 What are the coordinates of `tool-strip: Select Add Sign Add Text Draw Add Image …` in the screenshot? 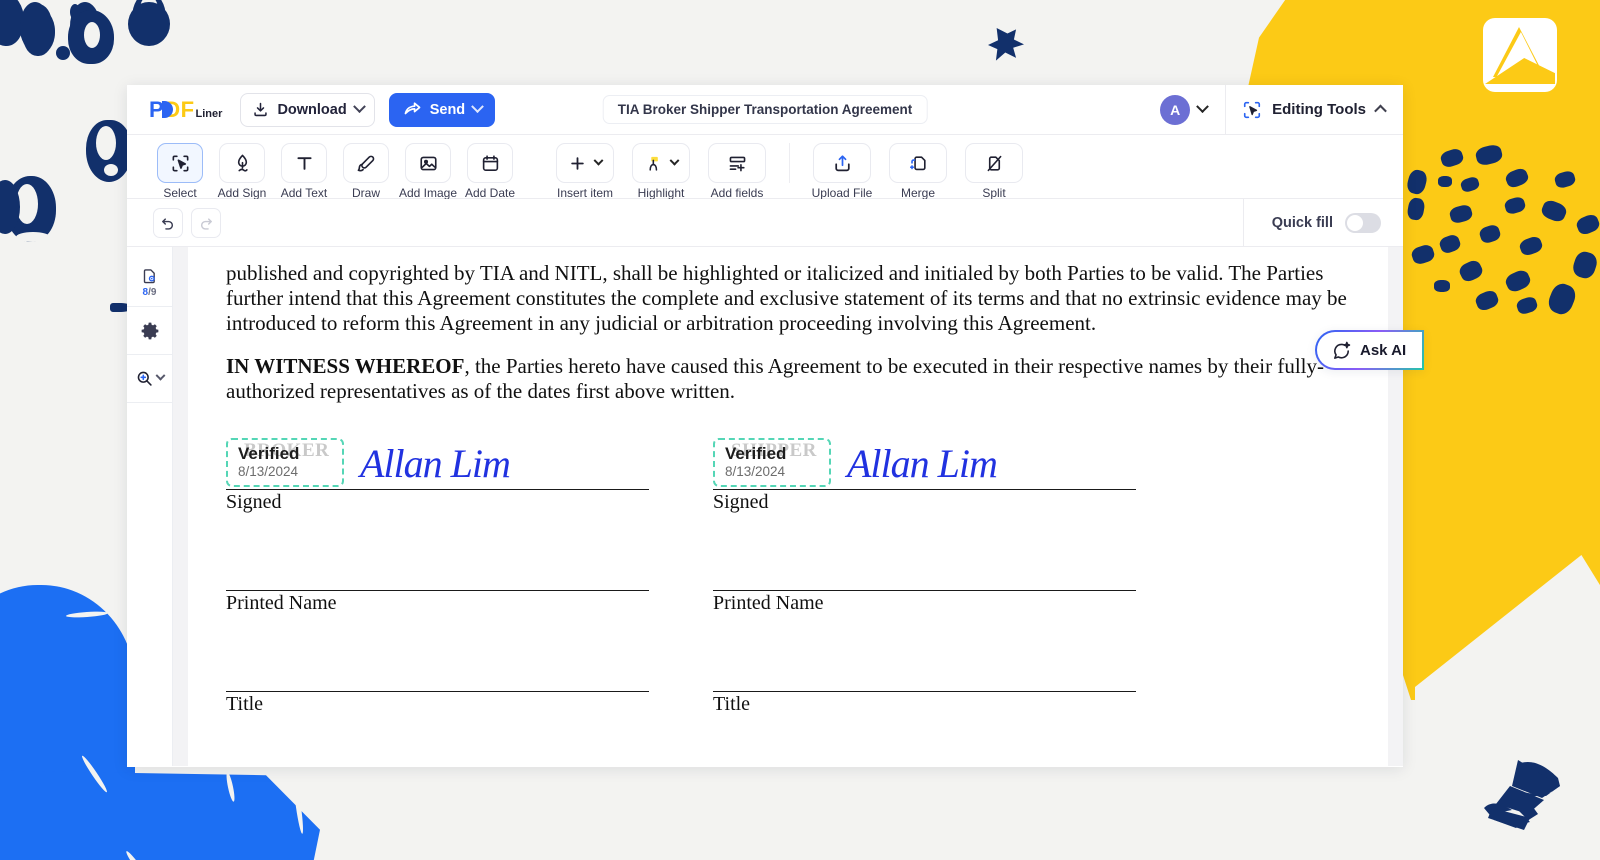 It's located at (765, 167).